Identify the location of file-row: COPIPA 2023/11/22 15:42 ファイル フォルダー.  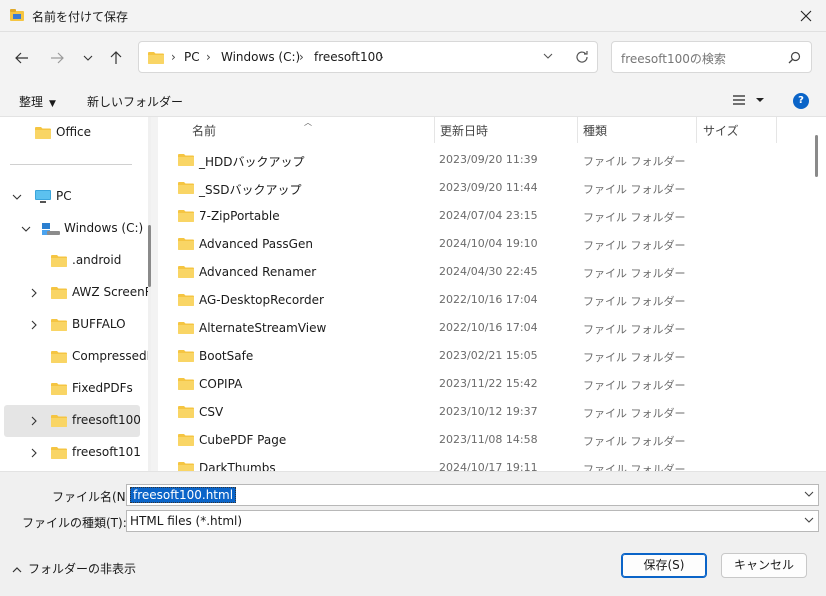
(482, 384).